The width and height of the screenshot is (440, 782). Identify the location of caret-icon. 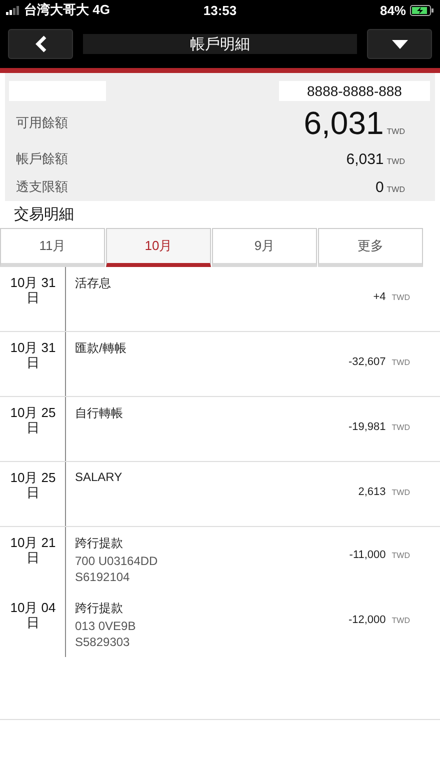
(400, 44).